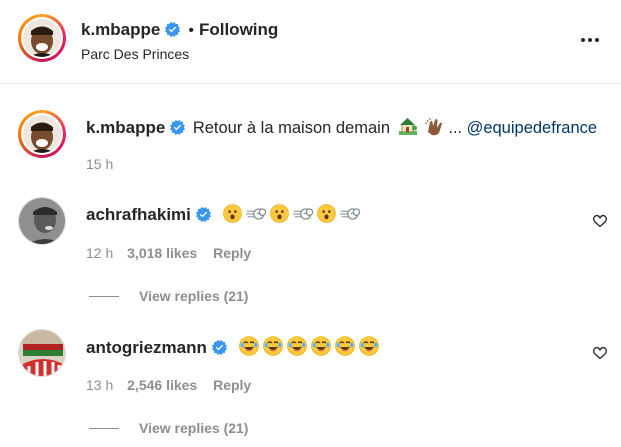 The image size is (621, 447). What do you see at coordinates (238, 29) in the screenshot?
I see `following-button: Following` at bounding box center [238, 29].